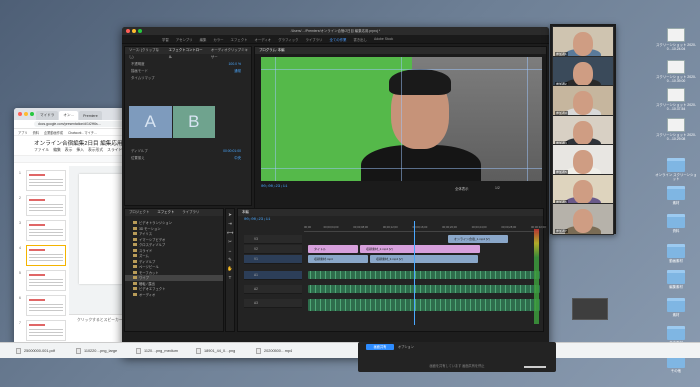  What do you see at coordinates (190, 212) in the screenshot?
I see `tab-libraries: ライブラリ` at bounding box center [190, 212].